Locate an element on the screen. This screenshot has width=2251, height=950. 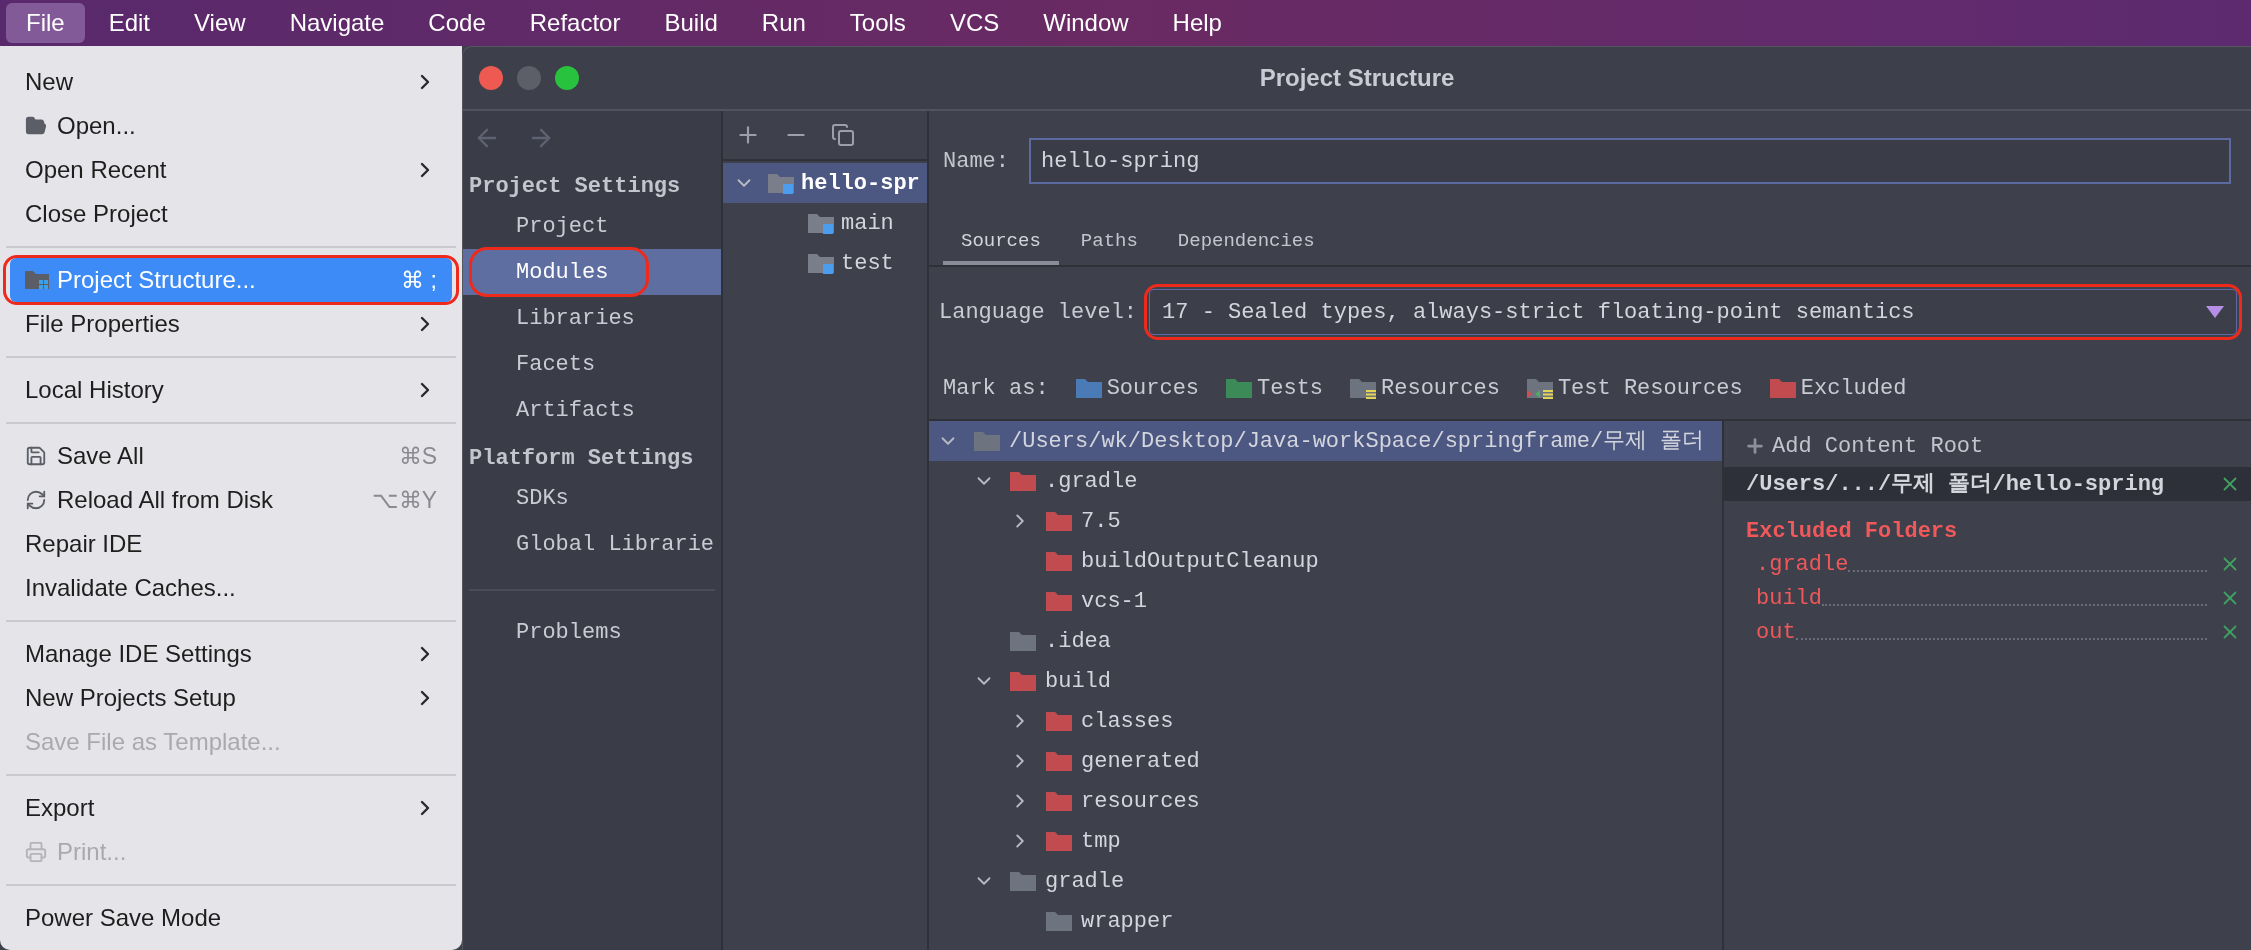
sidebar-item: Artifacts is located at coordinates (592, 410).